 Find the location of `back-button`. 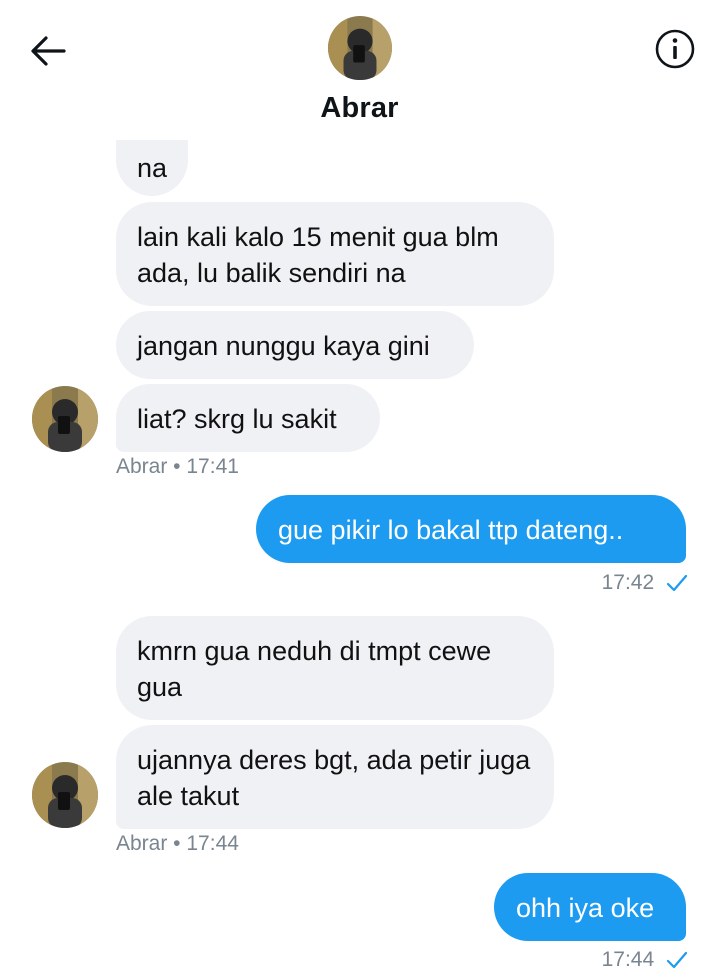

back-button is located at coordinates (49, 51).